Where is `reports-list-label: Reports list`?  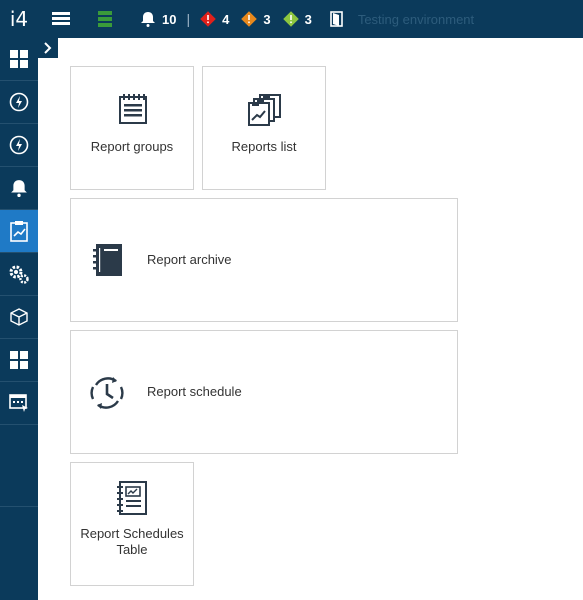 reports-list-label: Reports list is located at coordinates (264, 146).